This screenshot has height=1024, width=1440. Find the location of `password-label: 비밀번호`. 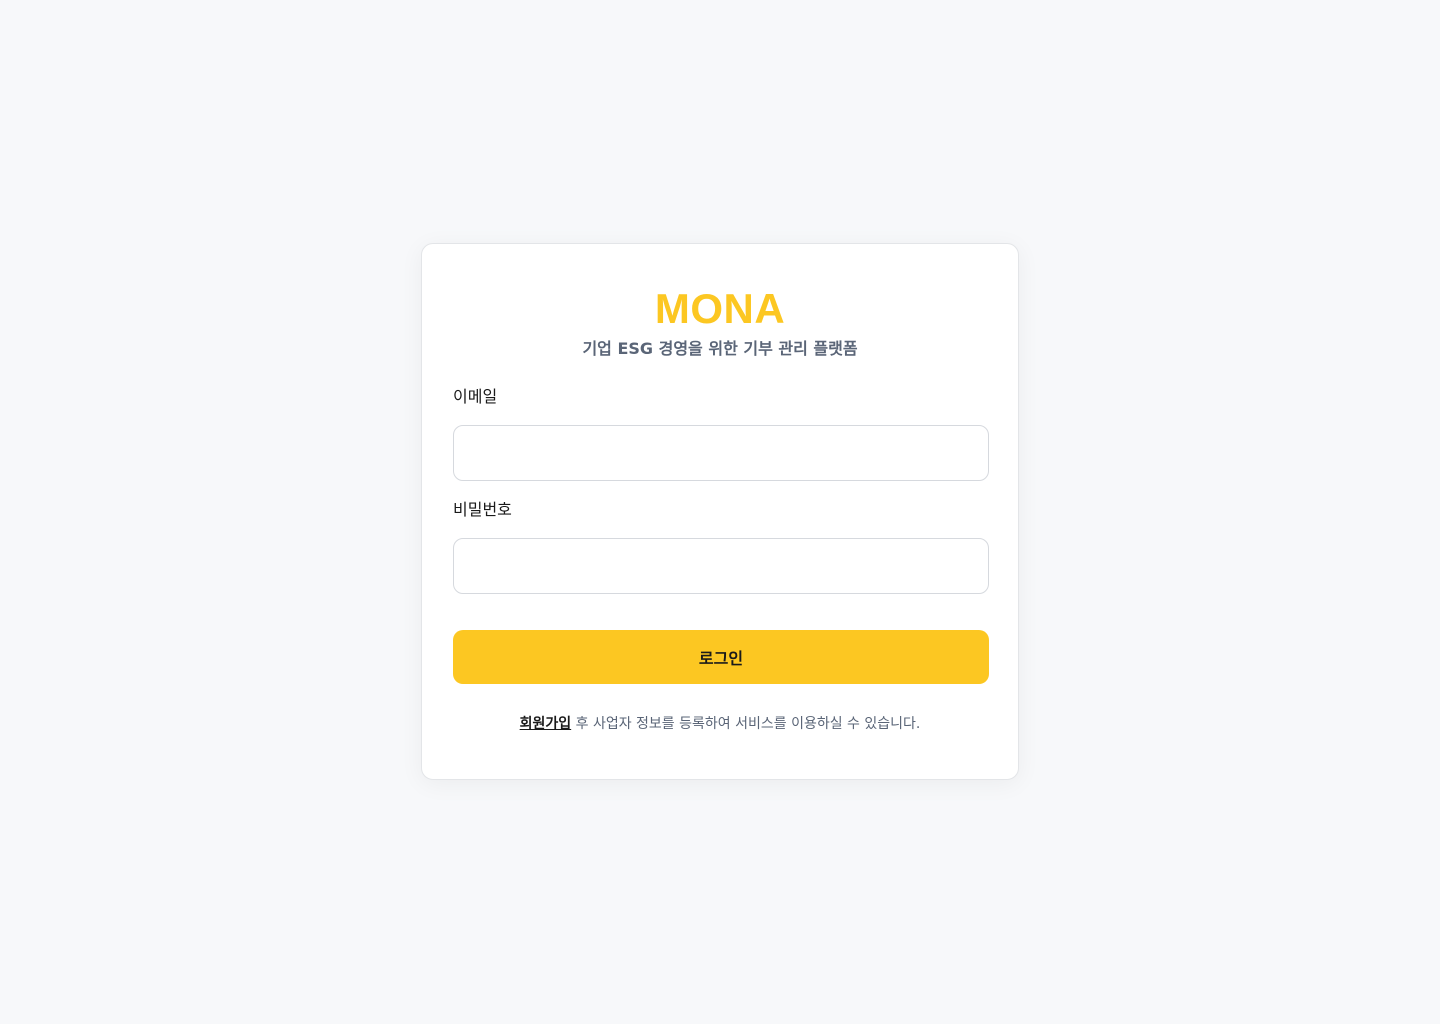

password-label: 비밀번호 is located at coordinates (482, 509).